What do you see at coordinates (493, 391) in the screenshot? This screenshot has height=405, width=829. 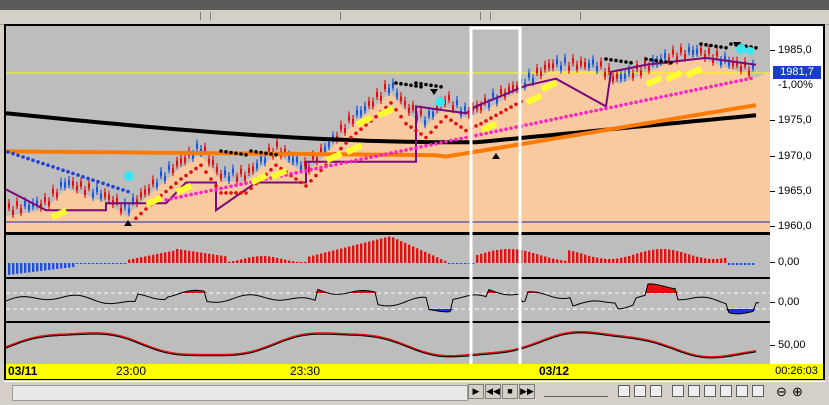 I see `rewind-button: ◀◀` at bounding box center [493, 391].